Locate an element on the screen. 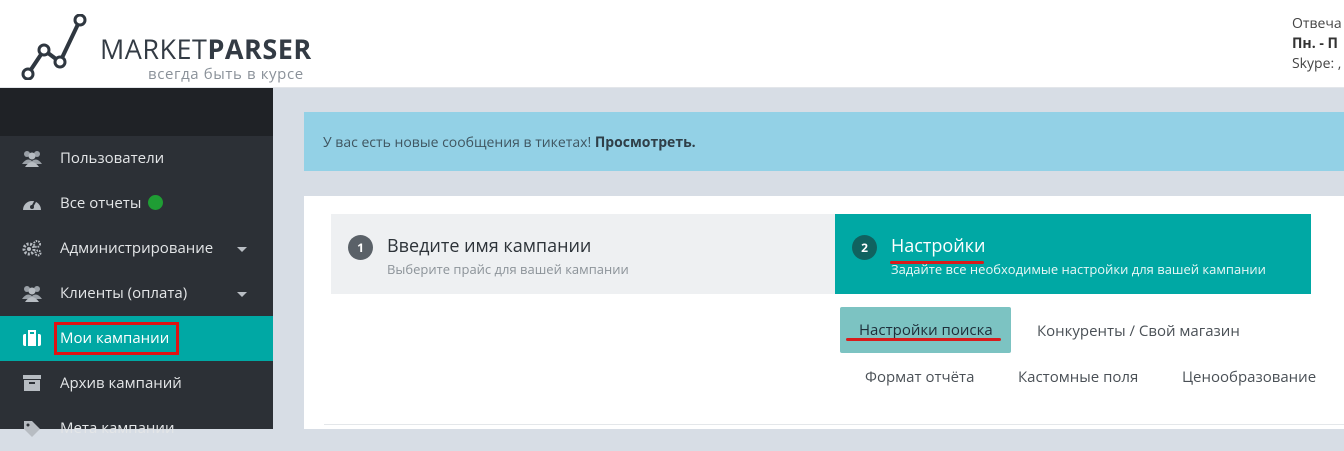 This screenshot has height=451, width=1344. sidebar-item-label: Все отчеты is located at coordinates (112, 203).